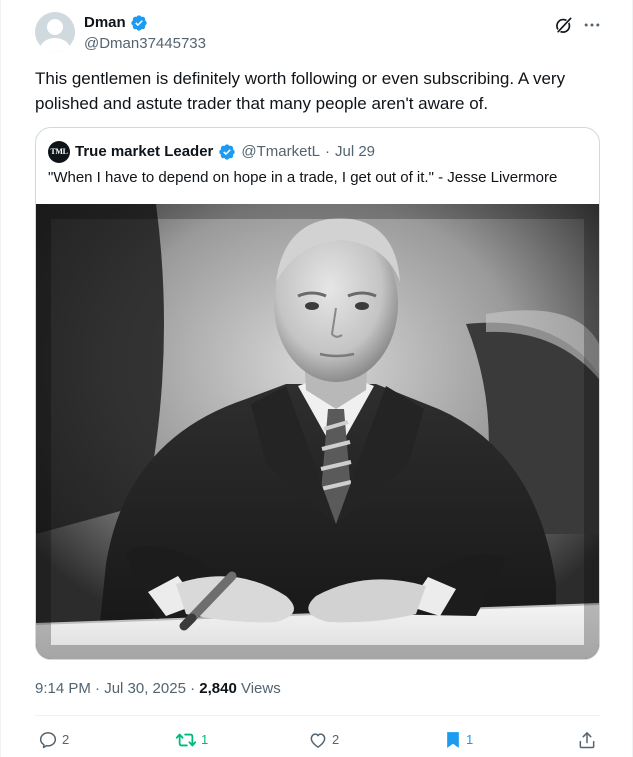 This screenshot has height=757, width=633. Describe the element at coordinates (117, 688) in the screenshot. I see `timestamp: 9:14 PM · Jul 30, 2025 ·` at that location.